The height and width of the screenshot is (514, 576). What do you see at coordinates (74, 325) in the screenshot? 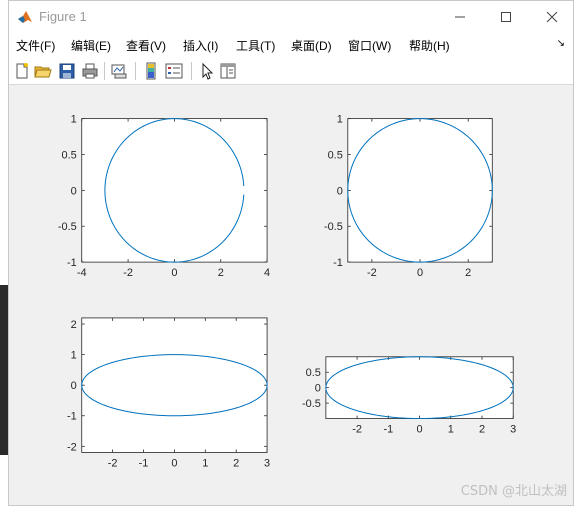
I see `y-tick-label: 2` at bounding box center [74, 325].